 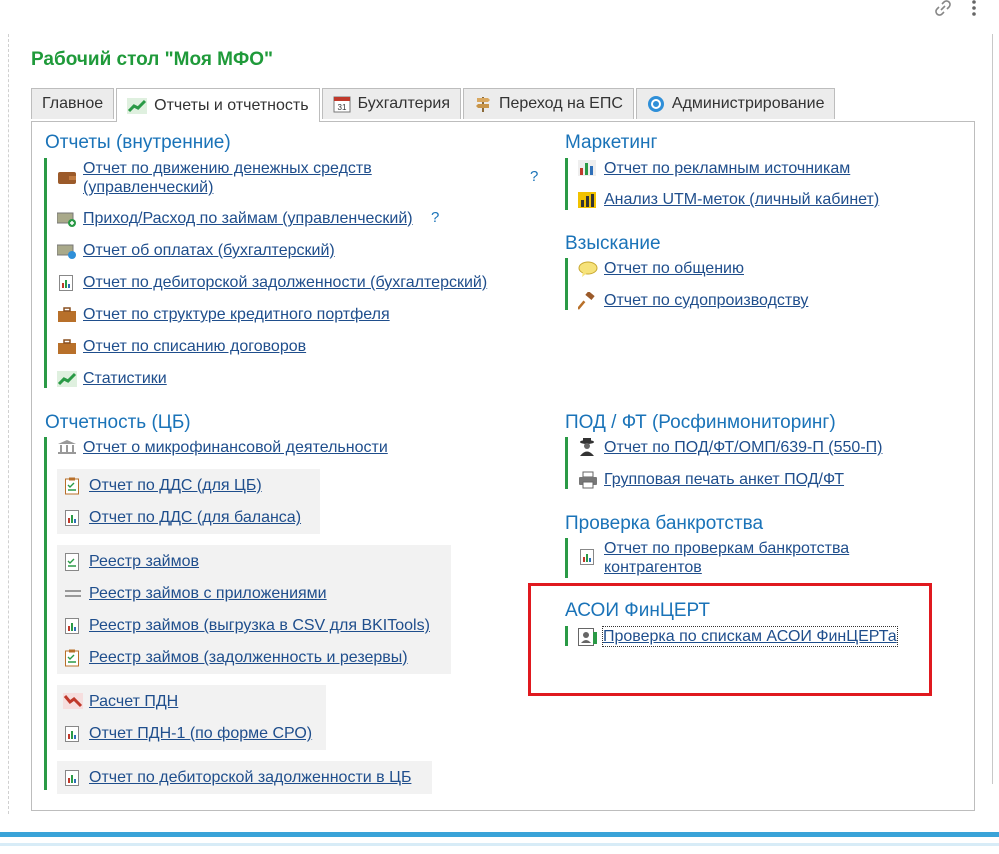 I want to click on tab-label: Администрирование, so click(x=748, y=103).